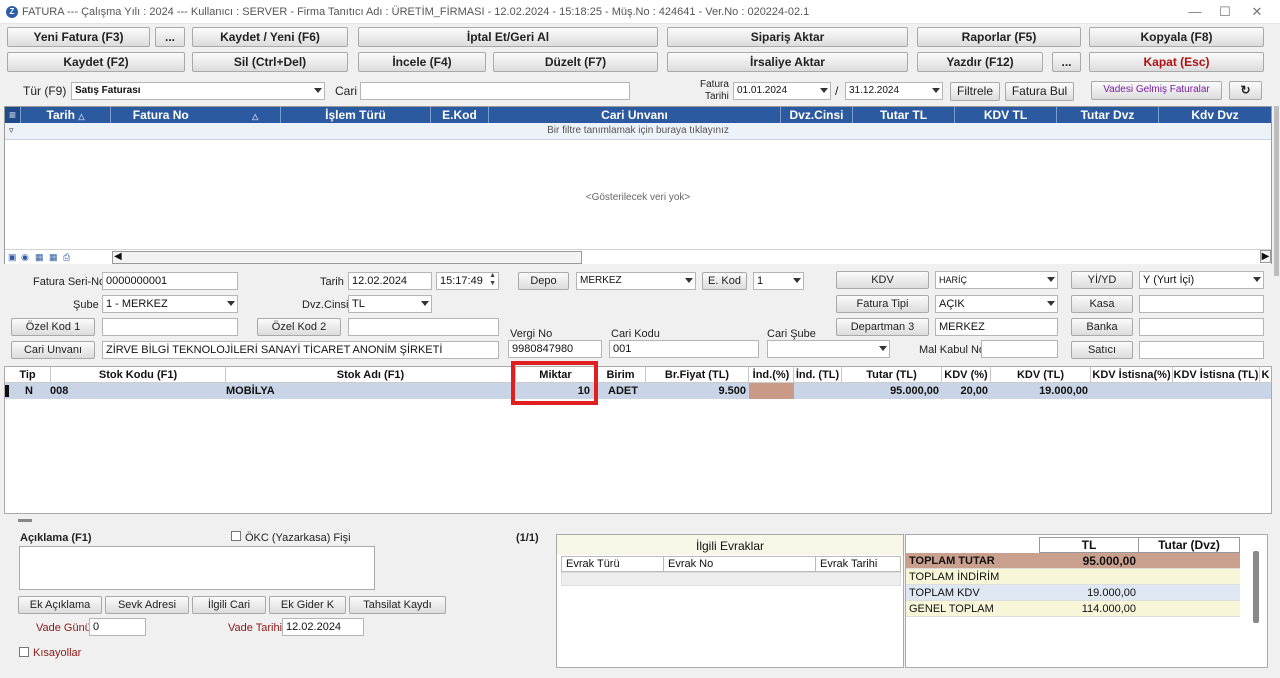 The height and width of the screenshot is (678, 1280). Describe the element at coordinates (1245, 90) in the screenshot. I see `refresh-icon: ↻` at that location.